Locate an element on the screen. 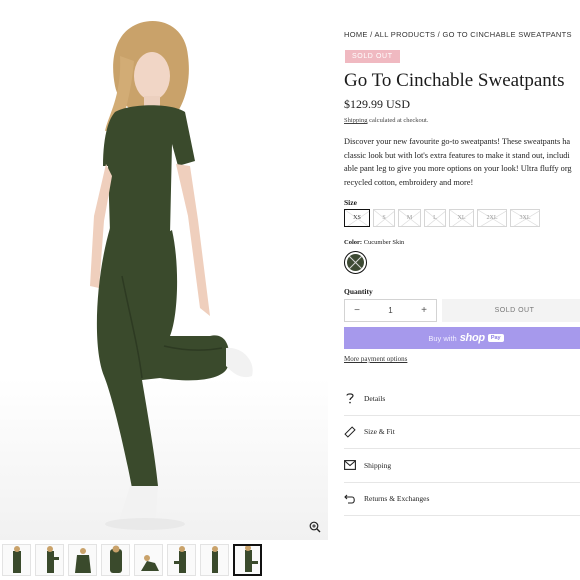  return-arrow-icon is located at coordinates (350, 499).